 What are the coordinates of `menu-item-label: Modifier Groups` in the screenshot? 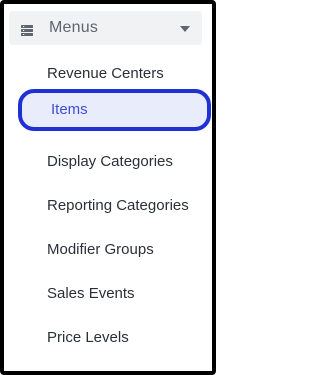 It's located at (100, 249).